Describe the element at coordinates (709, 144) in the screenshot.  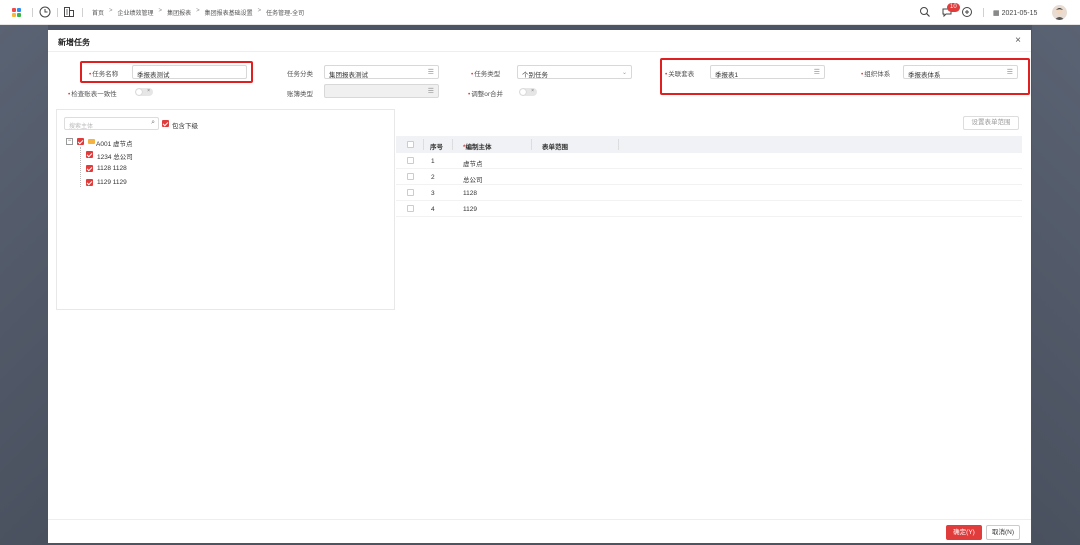
I see `table-header: 序号 *编制主体 表单范围` at that location.